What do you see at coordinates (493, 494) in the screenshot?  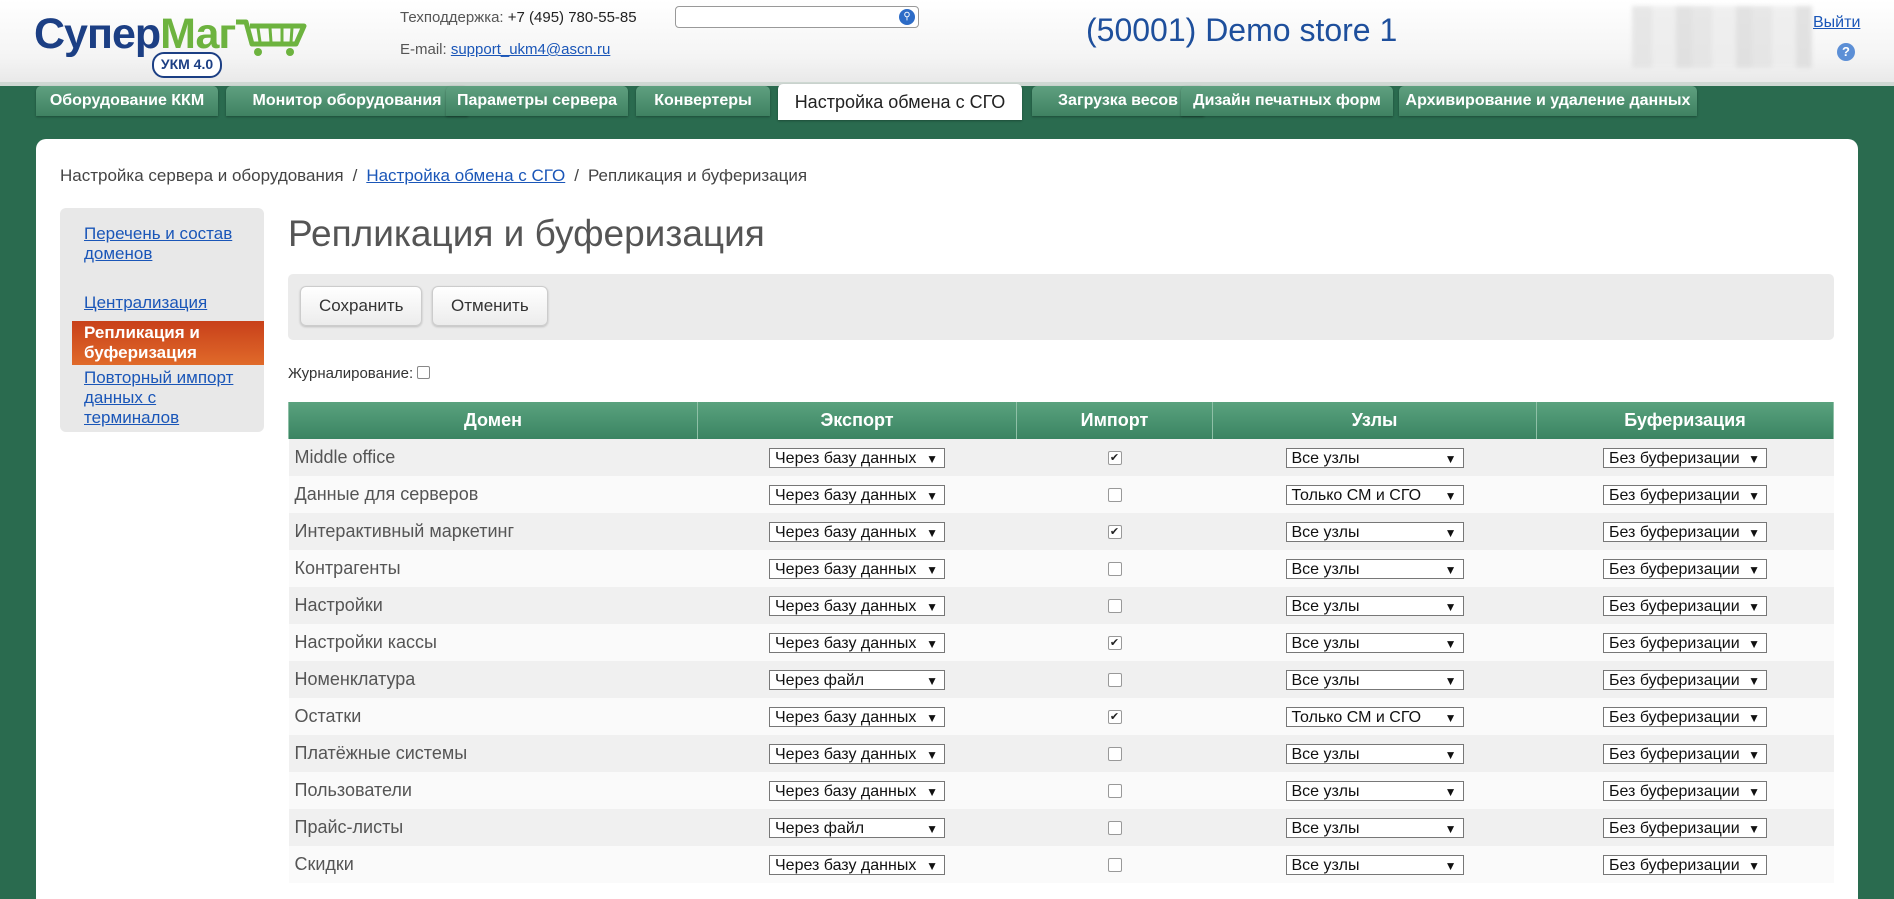 I see `domain-name: Данные для серверов` at bounding box center [493, 494].